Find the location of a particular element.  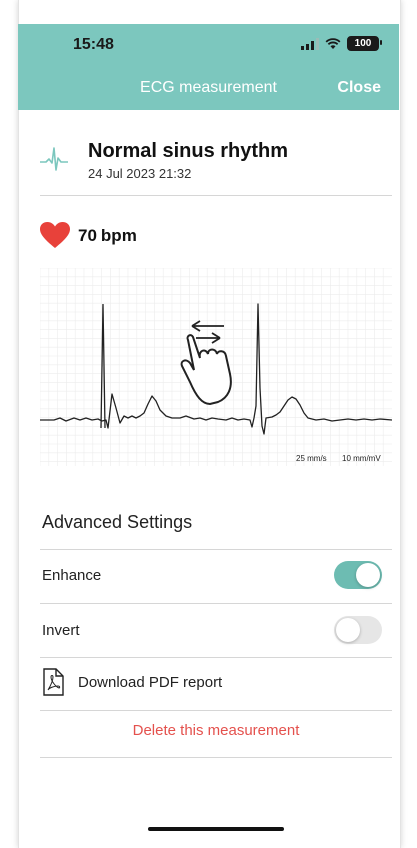

heart-rate: 70 bpm is located at coordinates (88, 235).